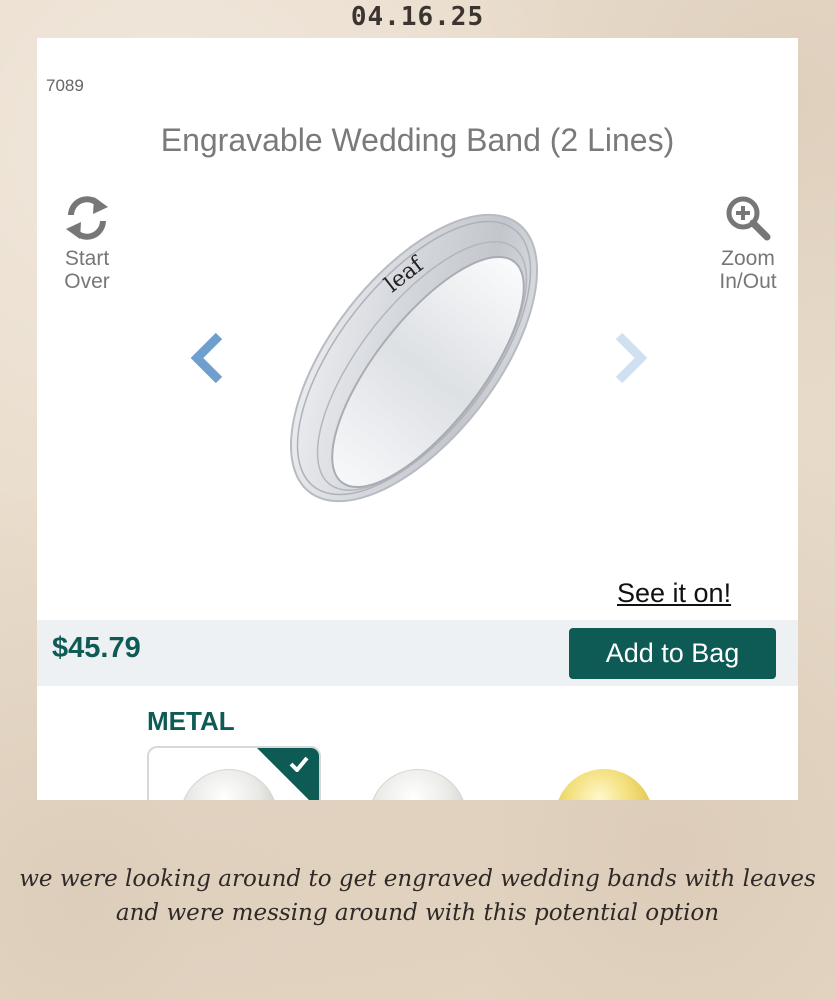 This screenshot has width=835, height=1000. What do you see at coordinates (417, 17) in the screenshot?
I see `scrapbook-date: 04.16.25` at bounding box center [417, 17].